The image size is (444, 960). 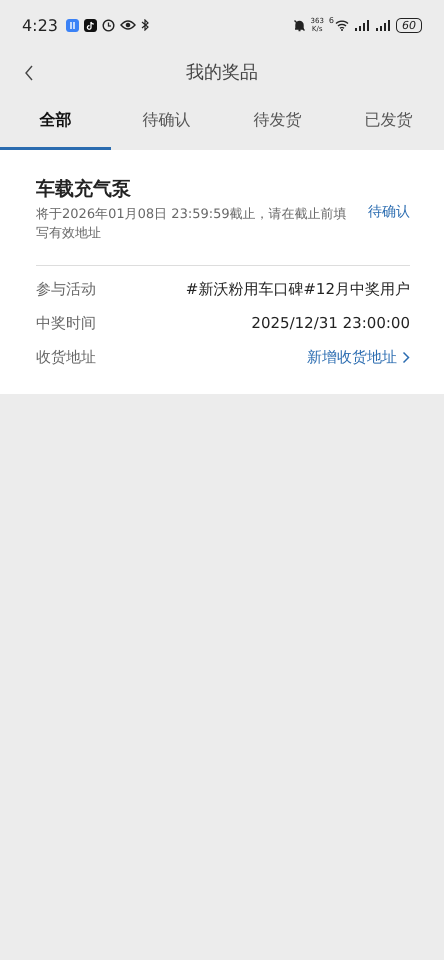 What do you see at coordinates (222, 72) in the screenshot?
I see `page-title: 我的奖品` at bounding box center [222, 72].